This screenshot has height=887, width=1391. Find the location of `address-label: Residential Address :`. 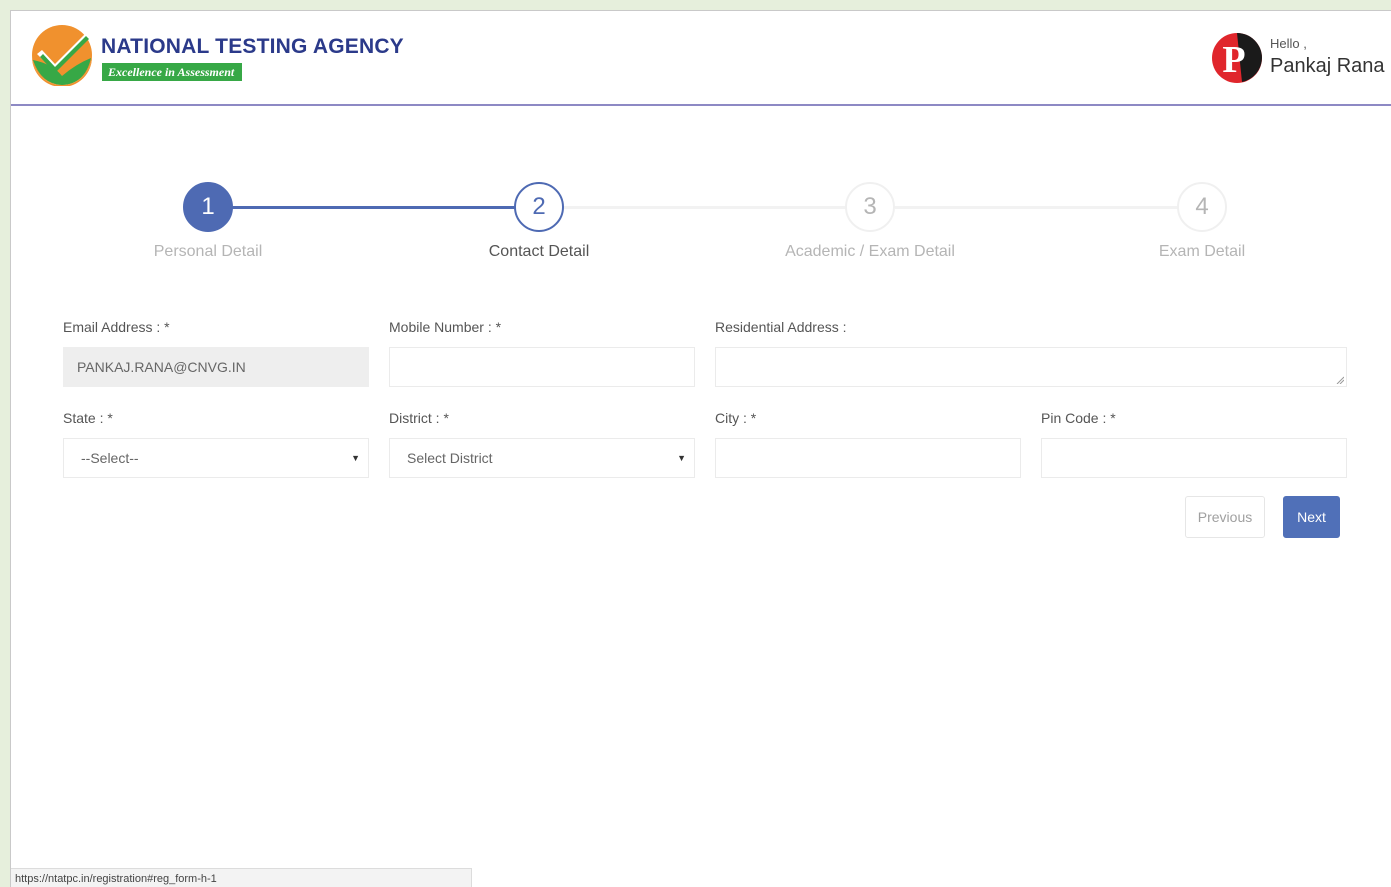

address-label: Residential Address : is located at coordinates (781, 327).